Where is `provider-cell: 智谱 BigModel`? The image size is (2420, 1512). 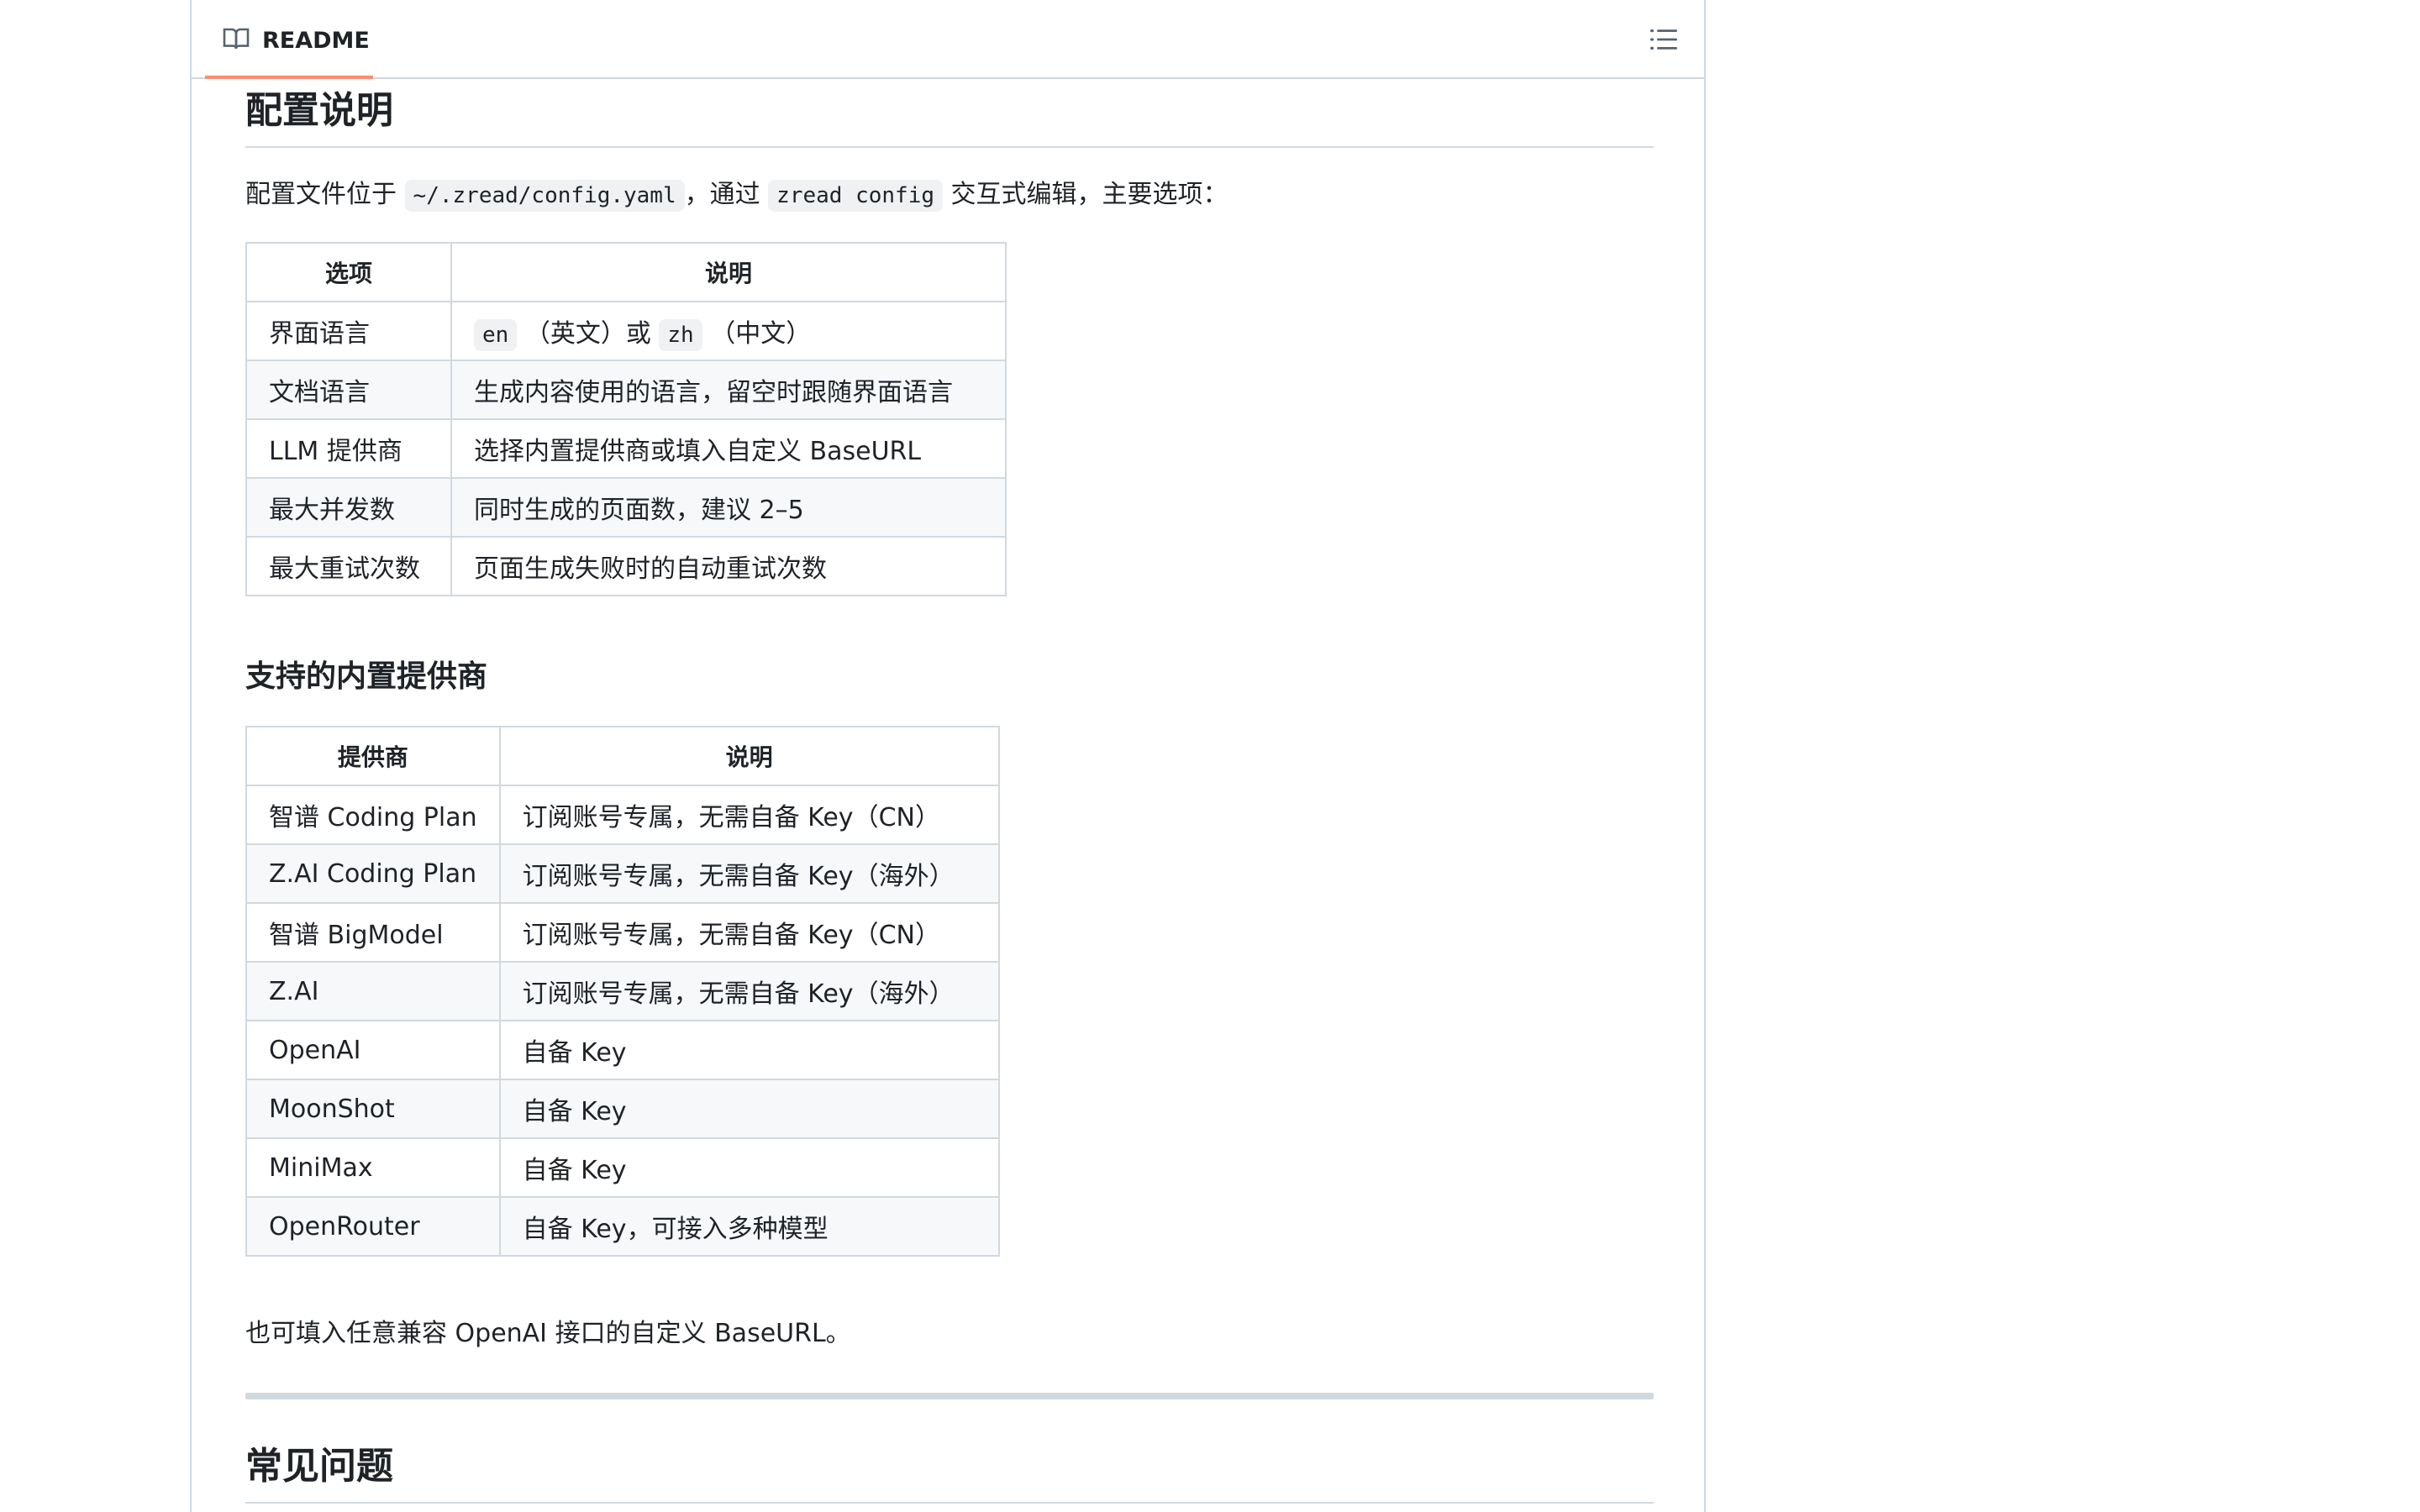 provider-cell: 智谱 BigModel is located at coordinates (373, 932).